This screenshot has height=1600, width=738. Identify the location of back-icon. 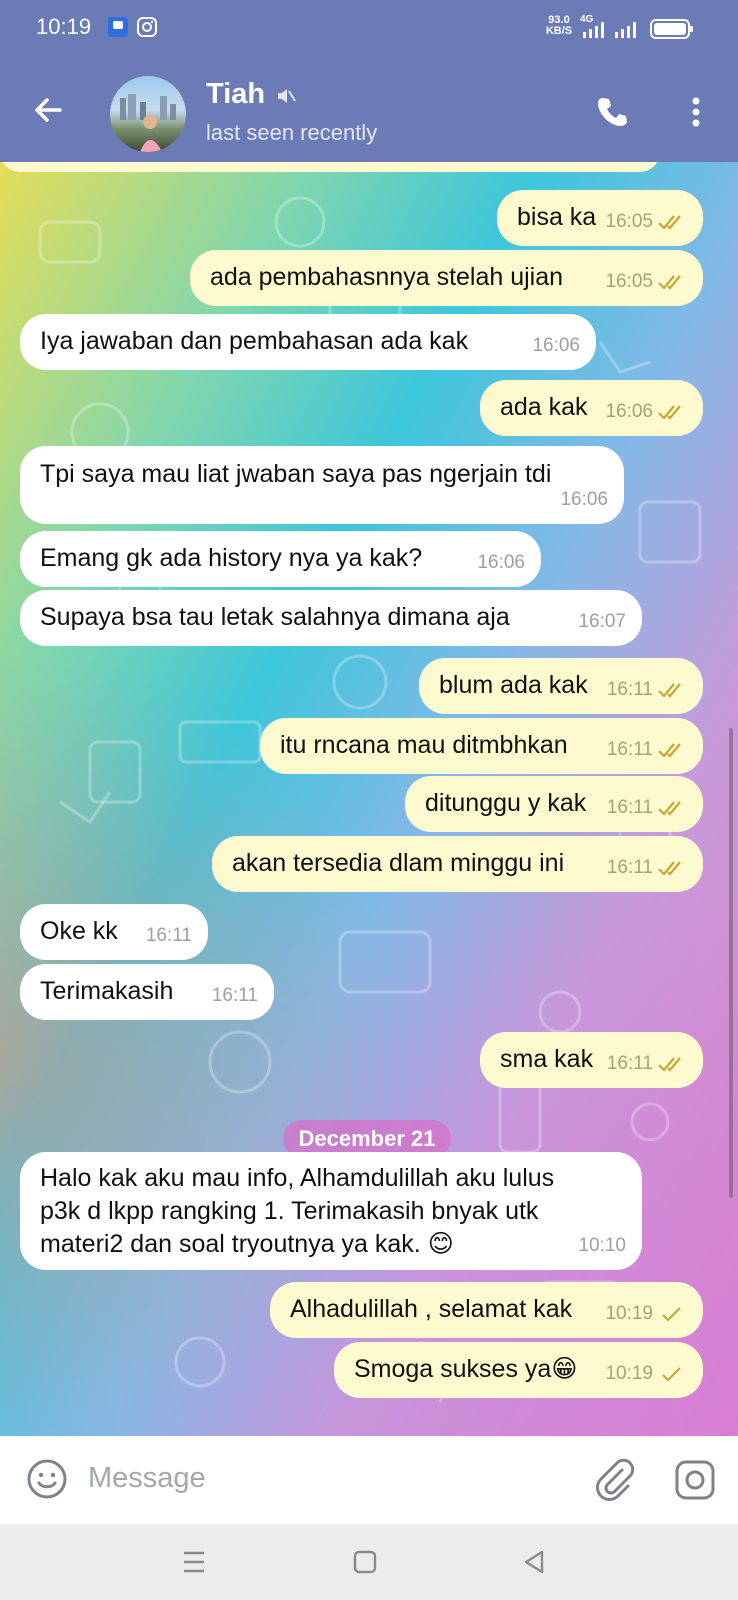
(534, 1562).